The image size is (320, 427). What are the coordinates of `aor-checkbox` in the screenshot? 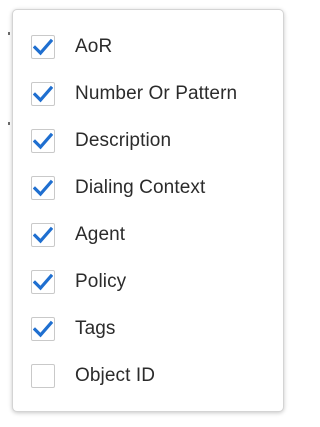 It's located at (43, 47).